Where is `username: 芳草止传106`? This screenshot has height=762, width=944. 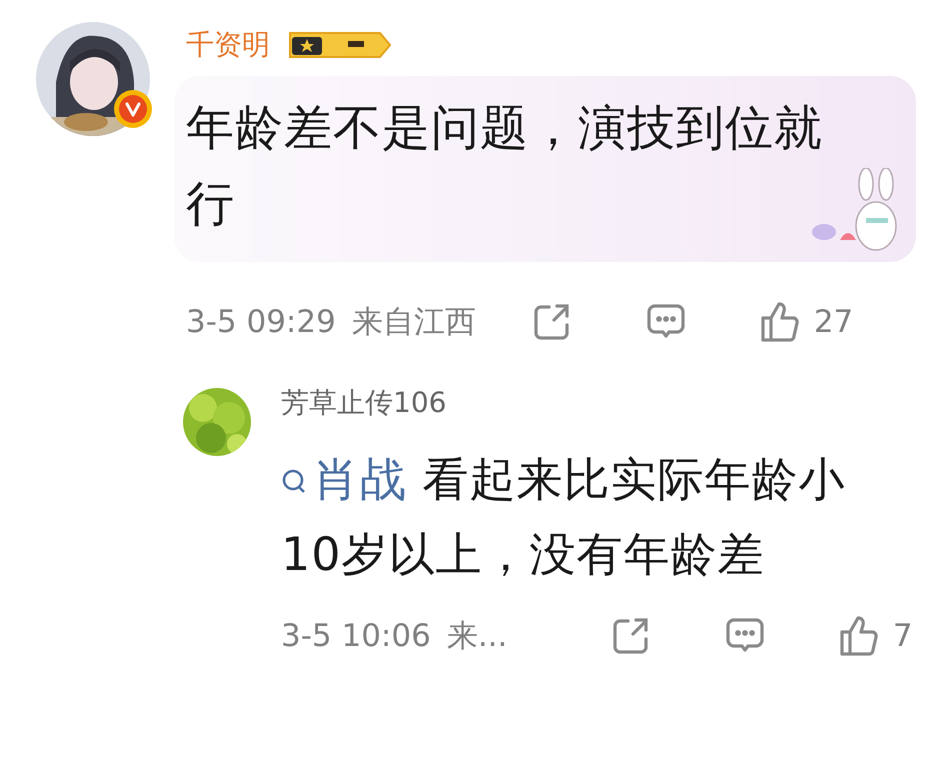
username: 芳草止传106 is located at coordinates (363, 403).